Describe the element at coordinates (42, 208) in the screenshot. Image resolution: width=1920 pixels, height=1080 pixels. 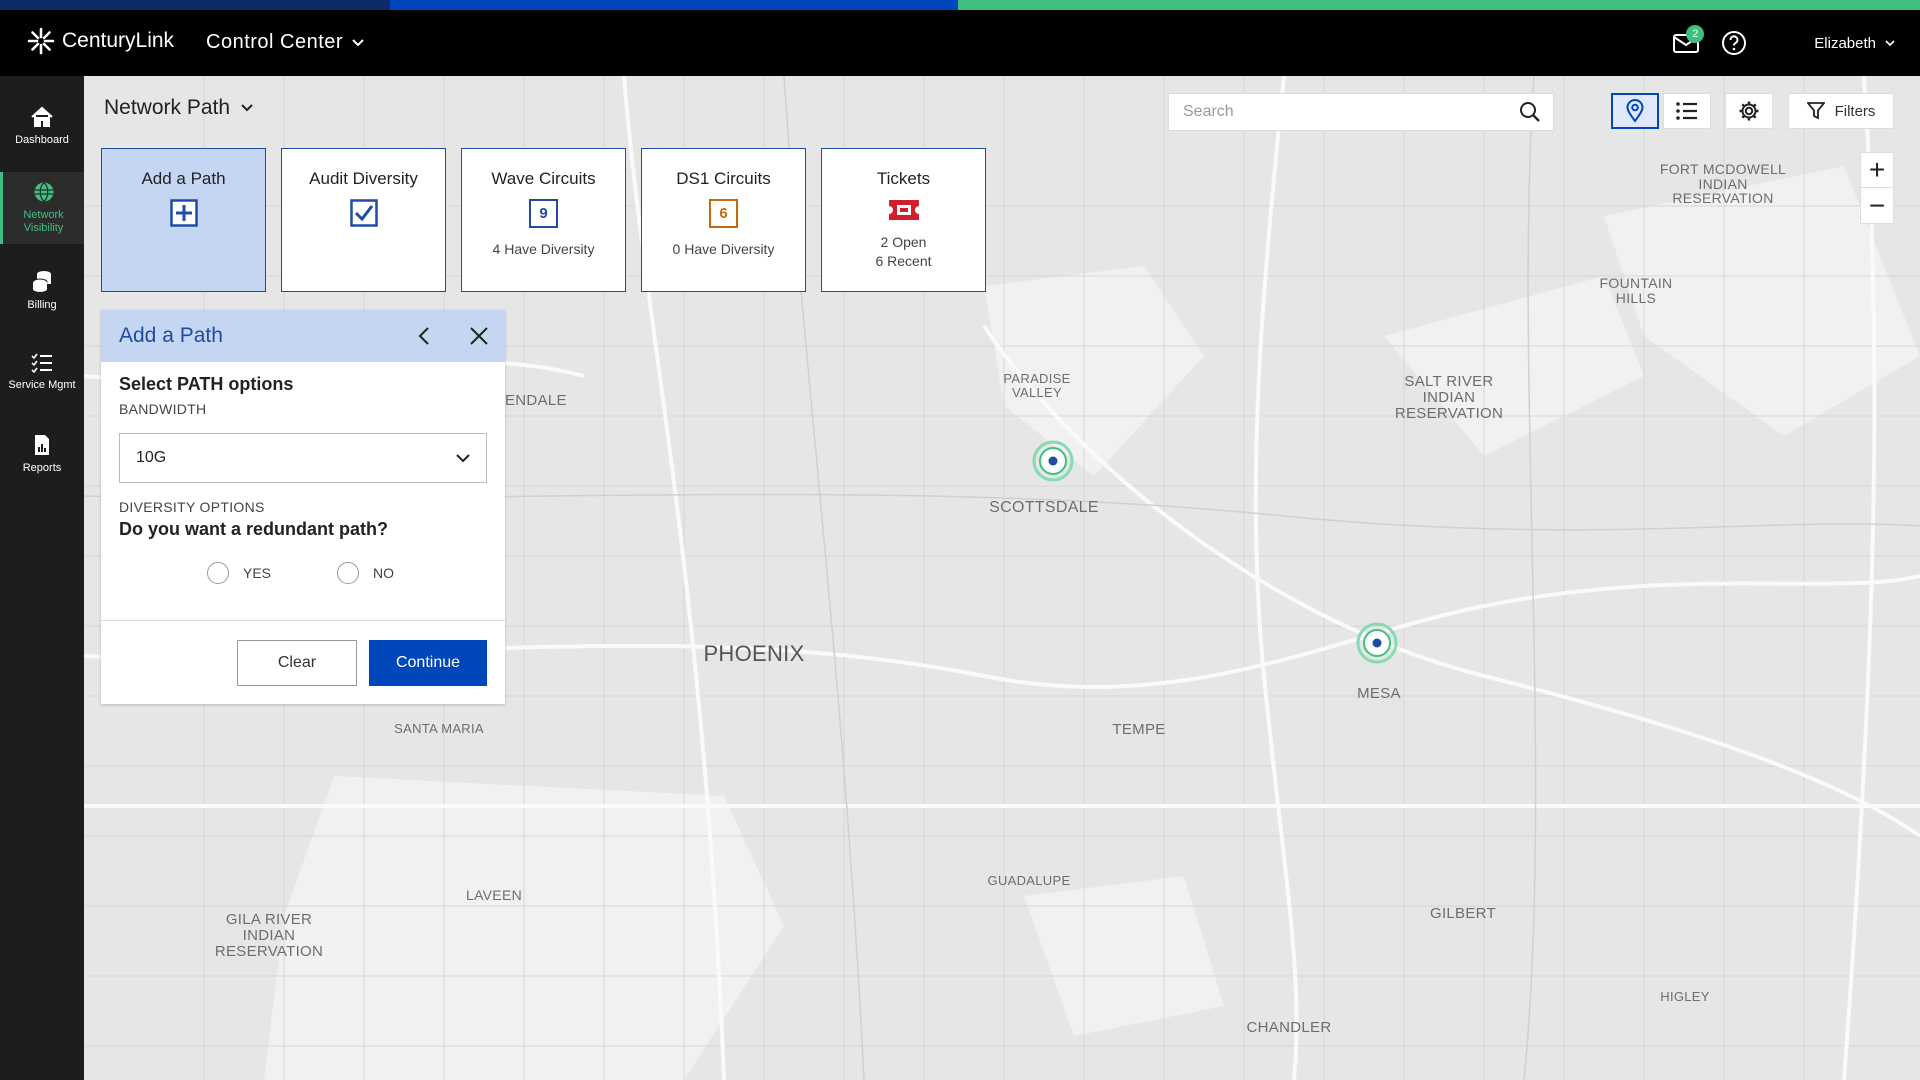
I see `sidebar-item-network-visibility: Network Visibility` at that location.